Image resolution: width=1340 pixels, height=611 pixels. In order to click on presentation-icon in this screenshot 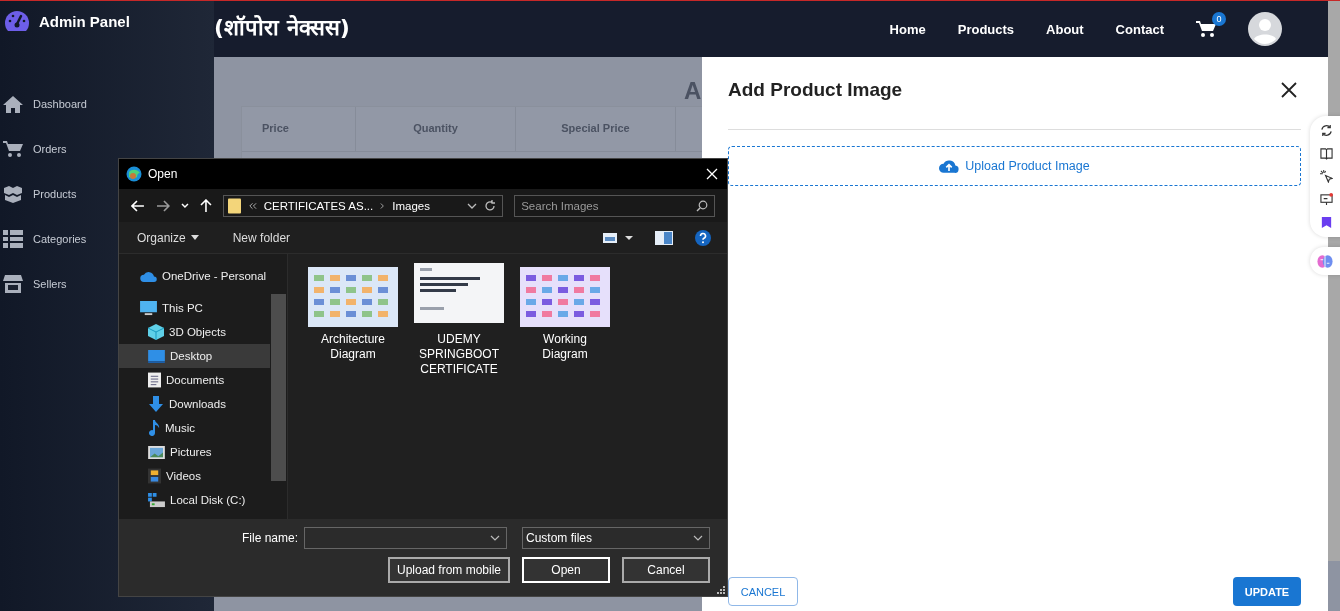, I will do `click(1326, 199)`.